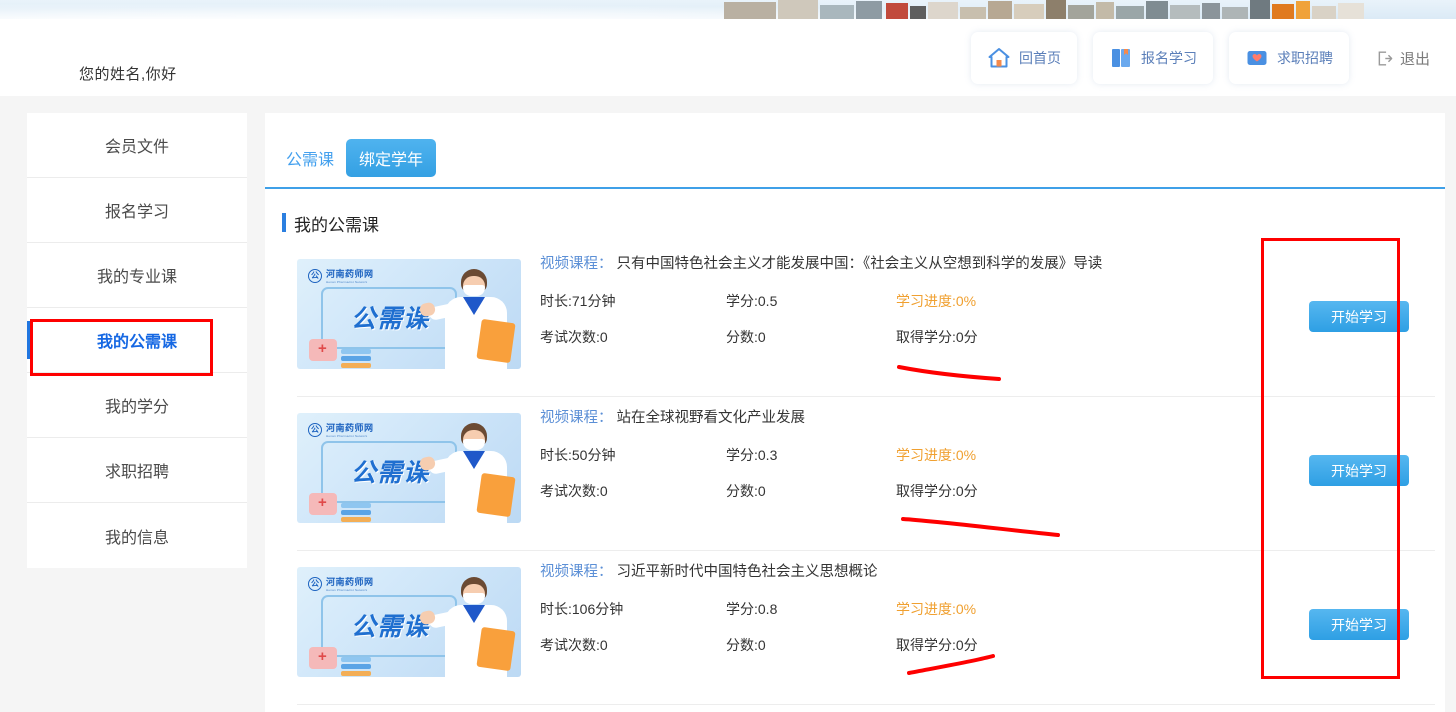 The height and width of the screenshot is (712, 1456). Describe the element at coordinates (870, 455) in the screenshot. I see `course-meta-row-1: 时长:50分钟 学分:0.3 学习进度:0%` at that location.